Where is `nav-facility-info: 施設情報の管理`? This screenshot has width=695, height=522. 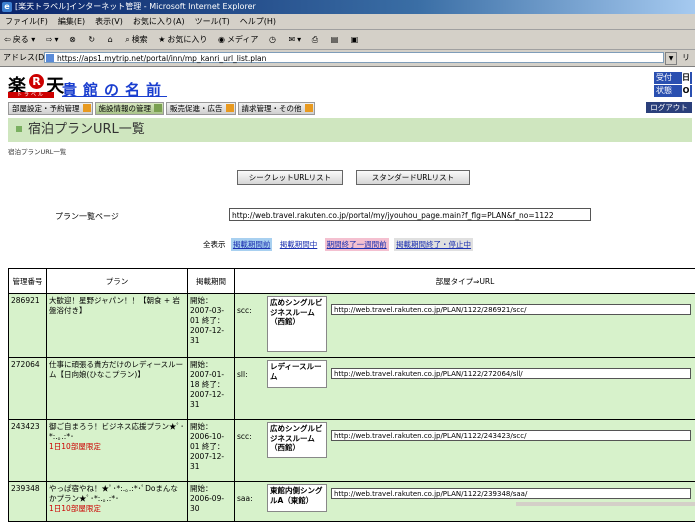 nav-facility-info: 施設情報の管理 is located at coordinates (130, 108).